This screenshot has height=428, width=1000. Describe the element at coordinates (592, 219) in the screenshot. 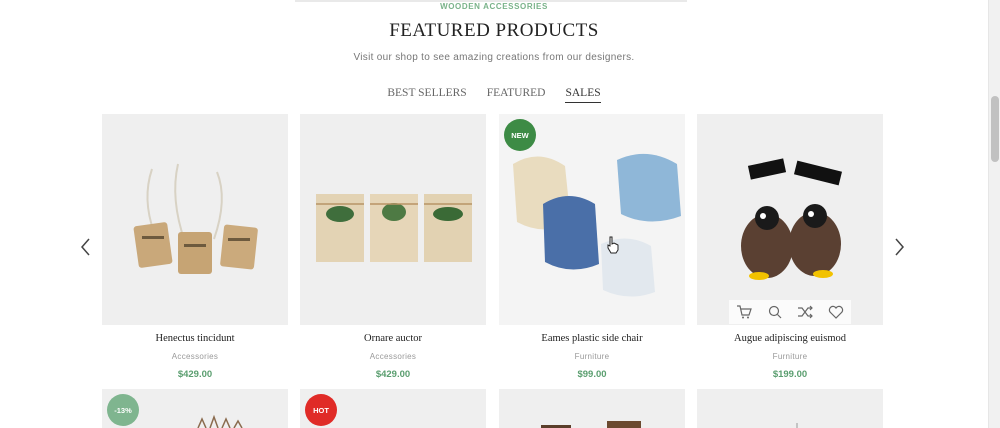

I see `product-image: NEW` at that location.